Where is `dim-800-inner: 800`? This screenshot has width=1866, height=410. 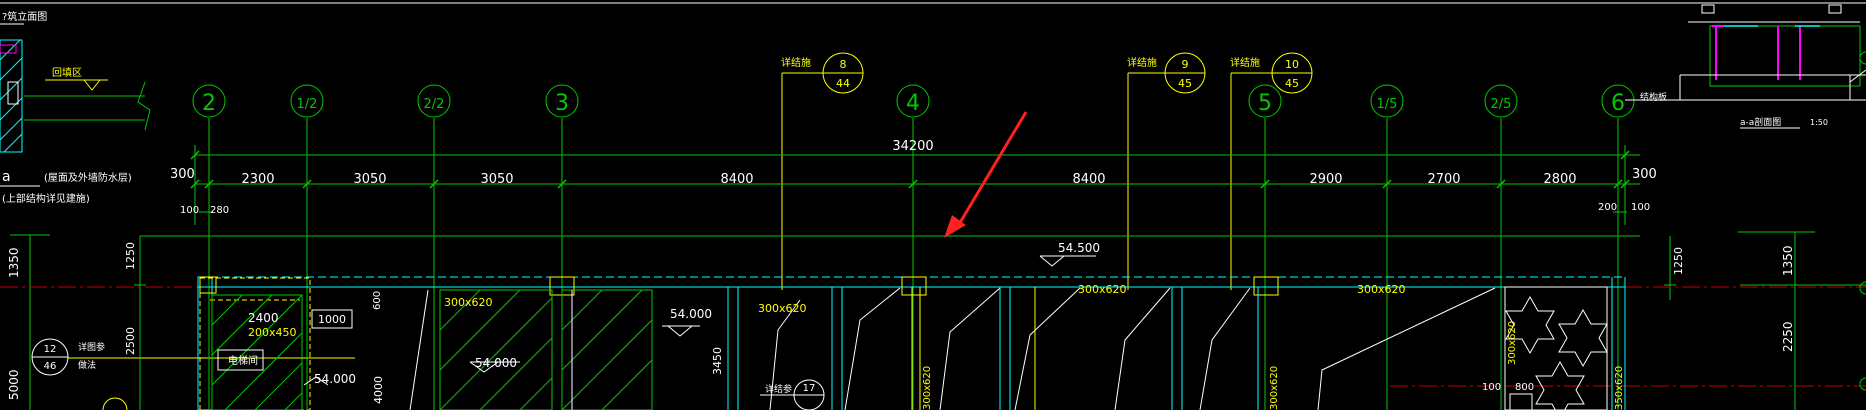 dim-800-inner: 800 is located at coordinates (1524, 387).